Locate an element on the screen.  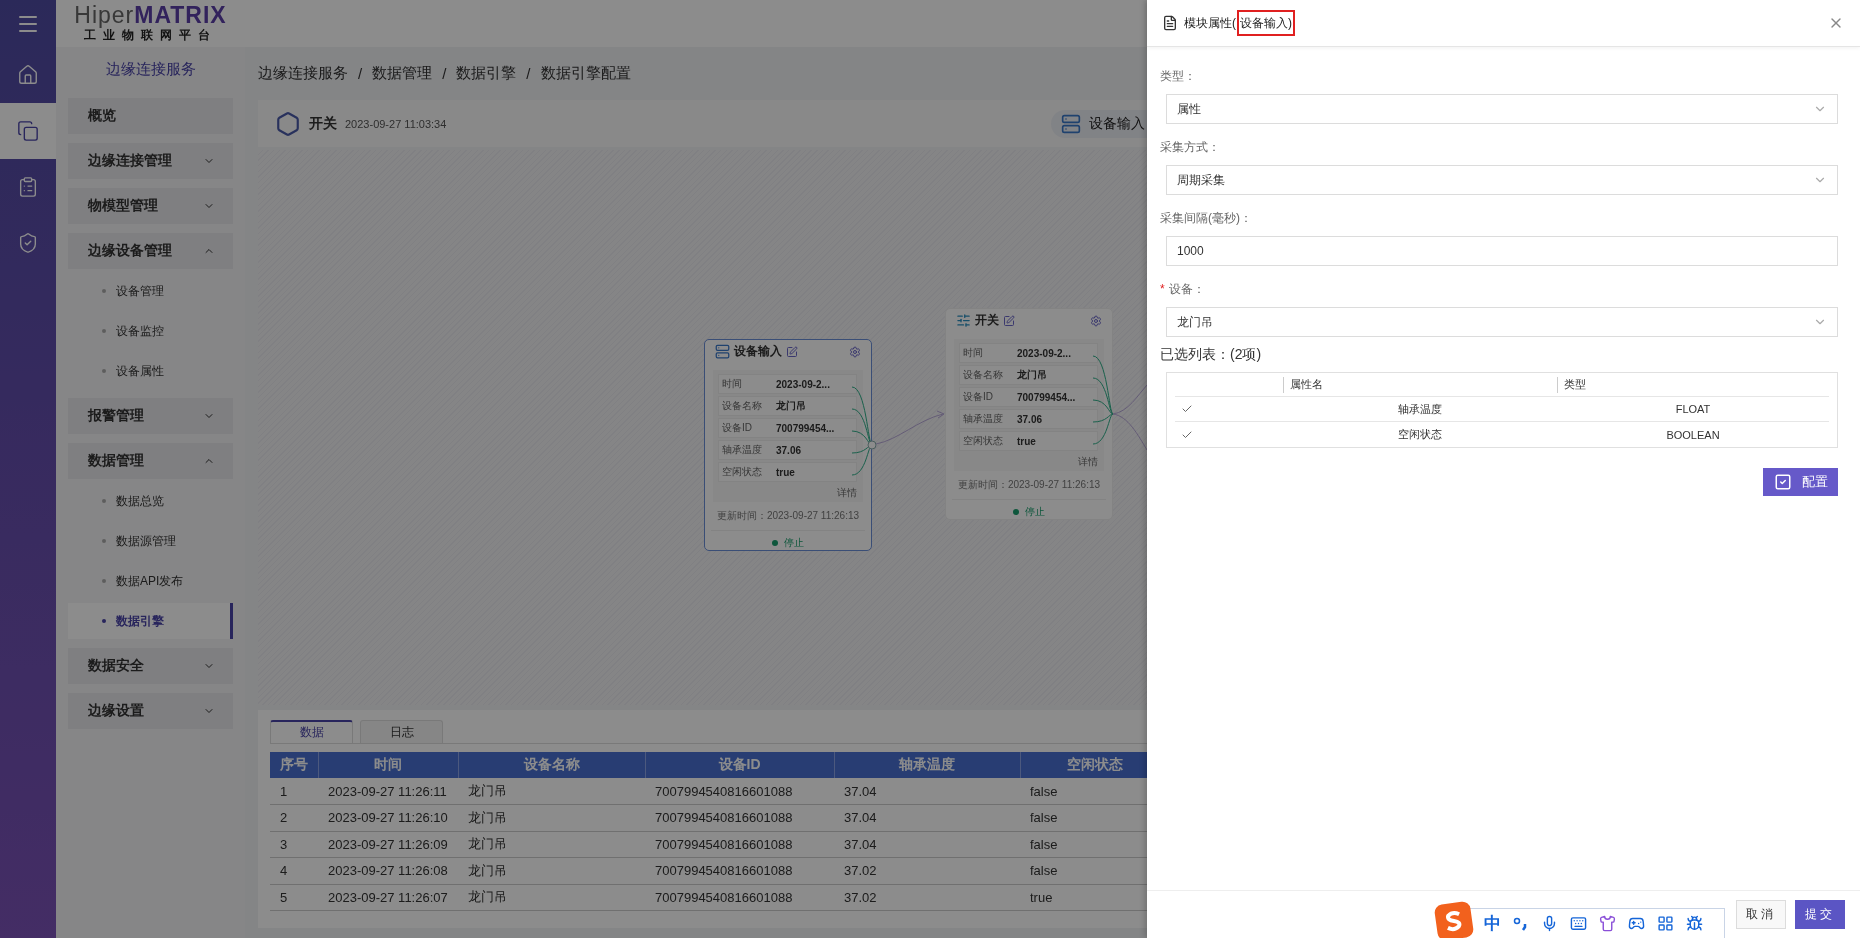
tab: 数据 is located at coordinates (311, 731).